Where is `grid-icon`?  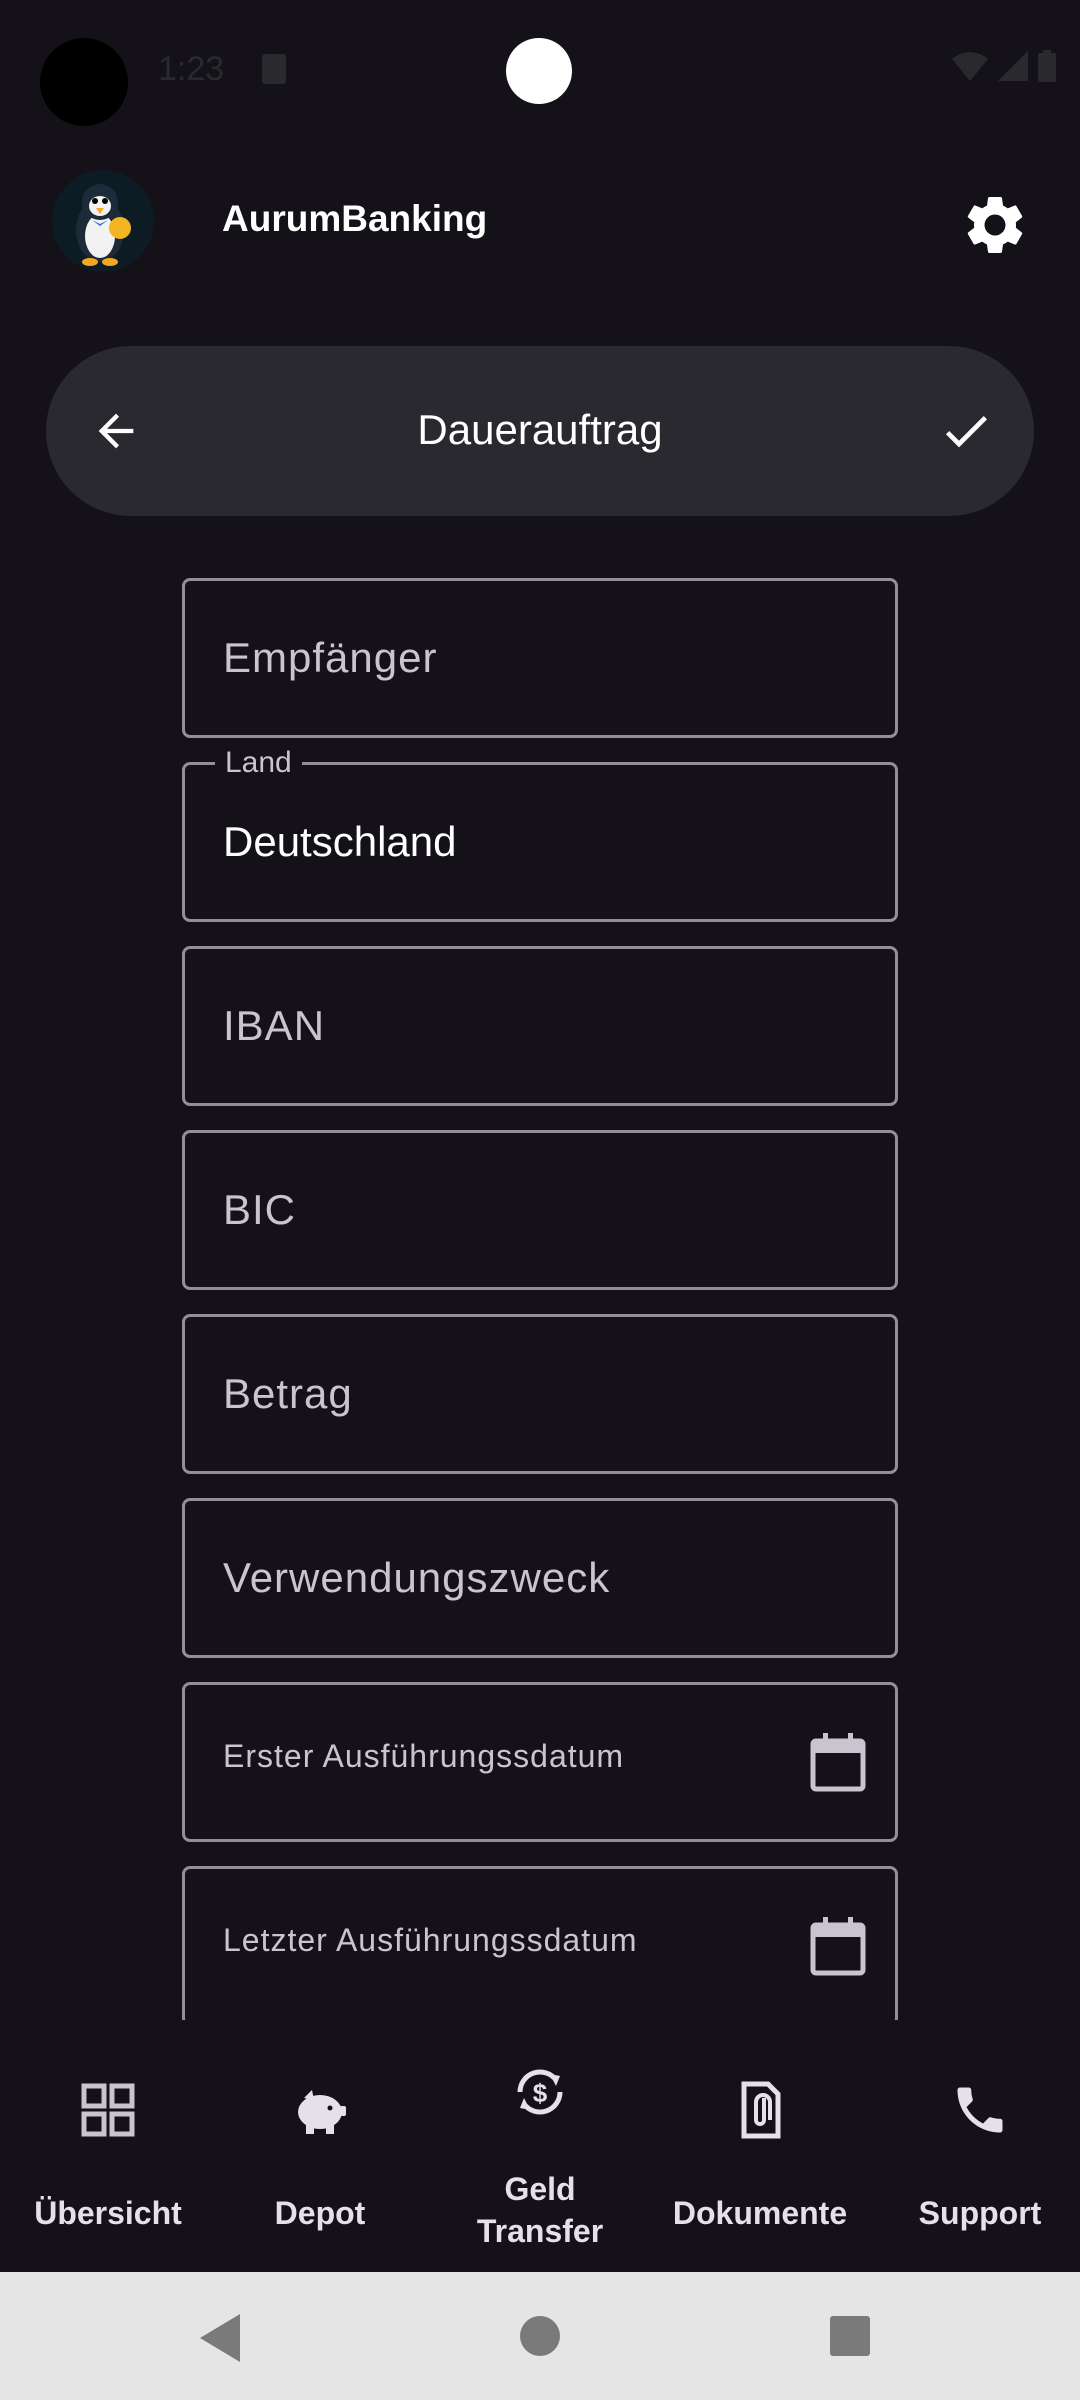
grid-icon is located at coordinates (108, 2110).